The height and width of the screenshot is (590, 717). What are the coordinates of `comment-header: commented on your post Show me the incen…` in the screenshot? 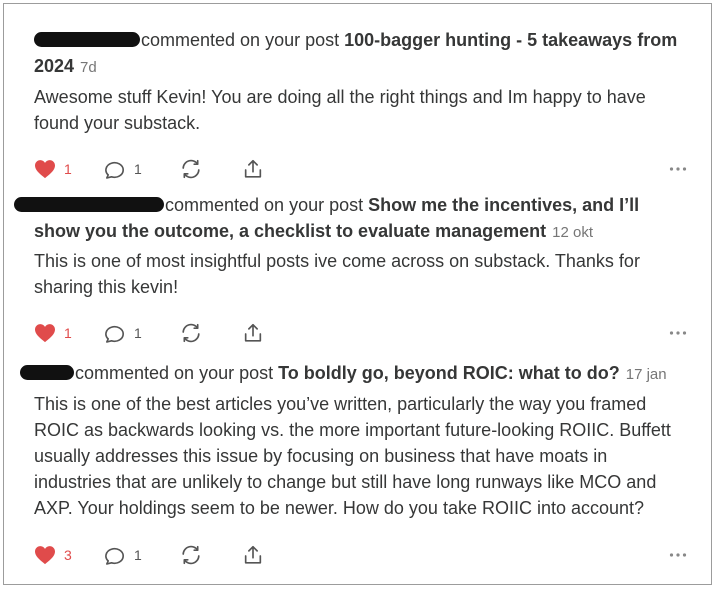 It's located at (351, 219).